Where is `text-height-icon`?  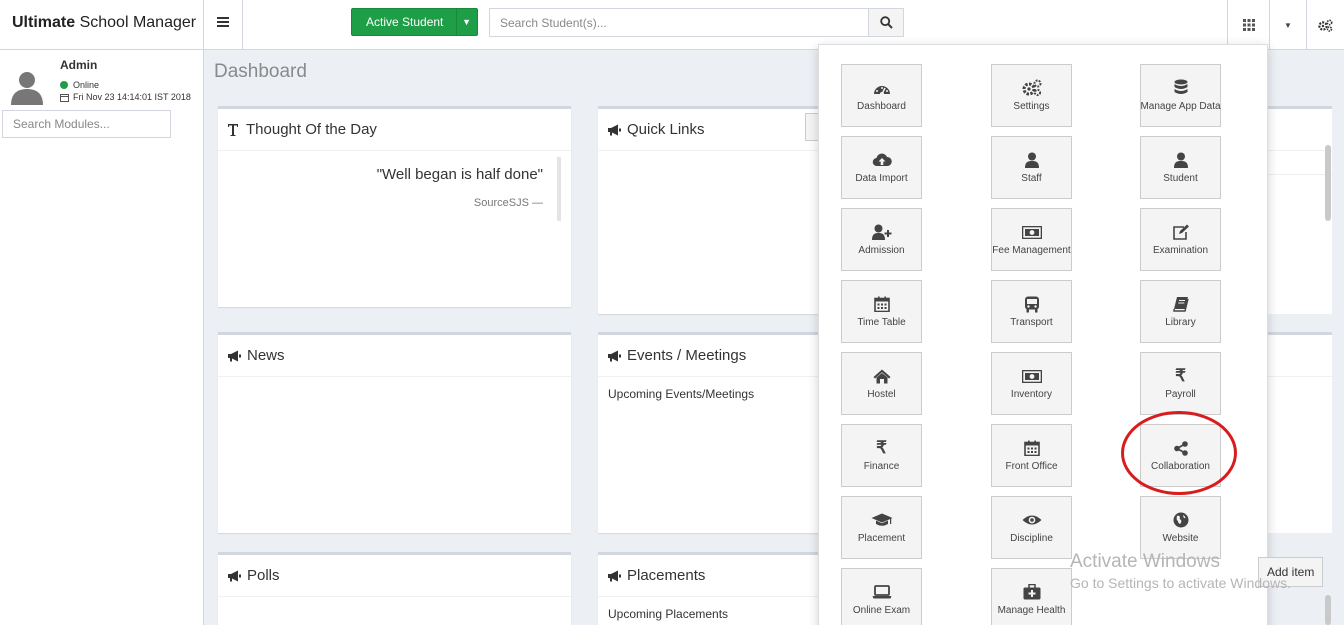
text-height-icon is located at coordinates (233, 129).